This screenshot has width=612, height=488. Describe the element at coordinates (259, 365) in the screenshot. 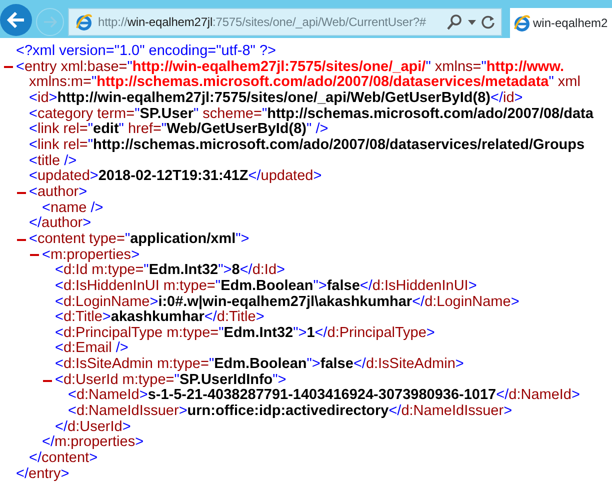

I see `xml-line: <d:IsSiteAdmin m:type="Edm.Boolean">false</d:IsSiteAdmin>` at that location.